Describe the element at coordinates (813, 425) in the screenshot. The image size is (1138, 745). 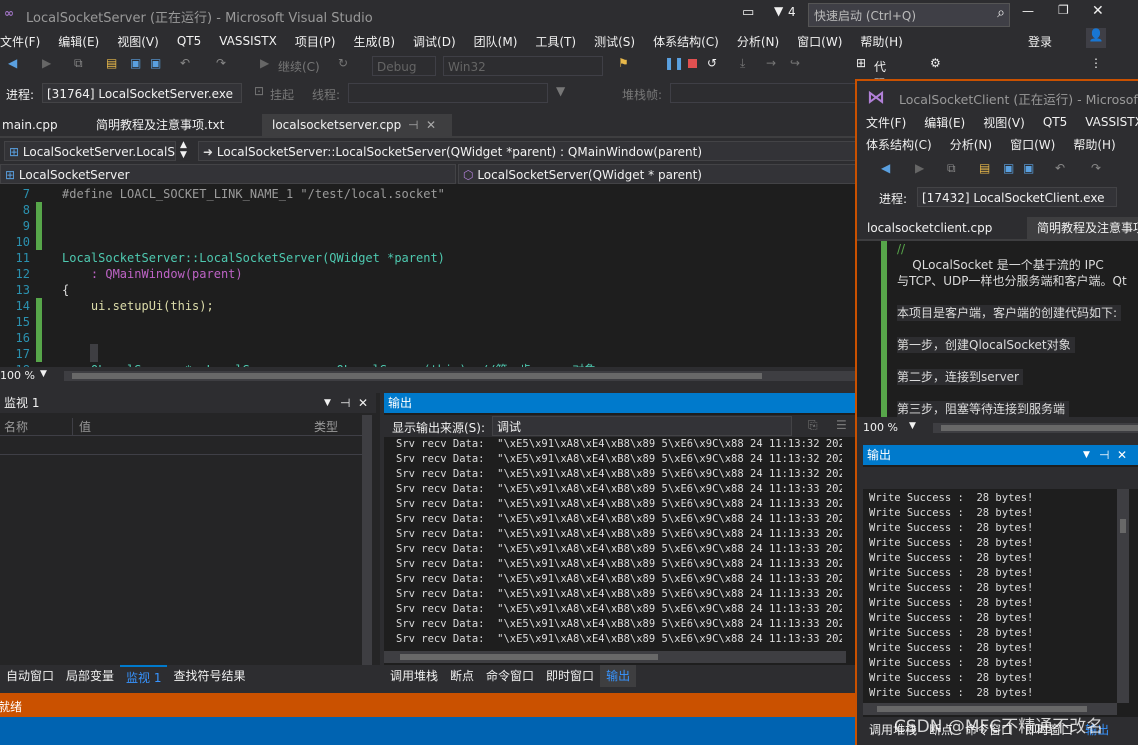
I see `output-clear-icon: ⎘` at that location.